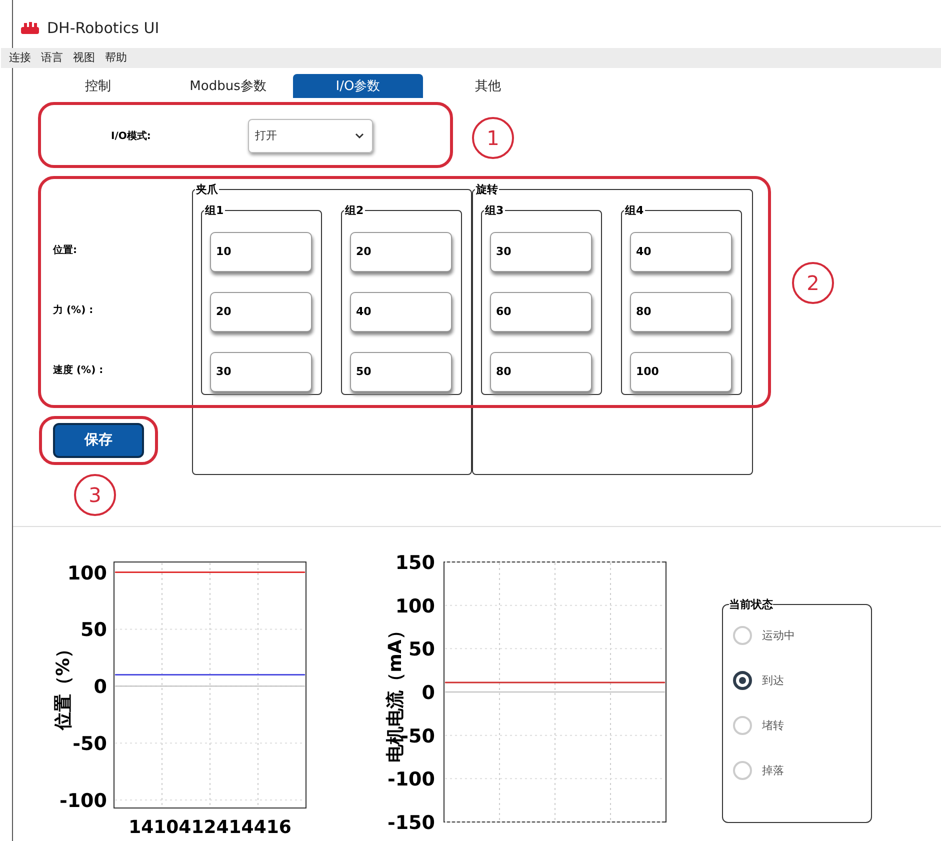 The width and height of the screenshot is (941, 841). I want to click on input-field: 50, so click(401, 372).